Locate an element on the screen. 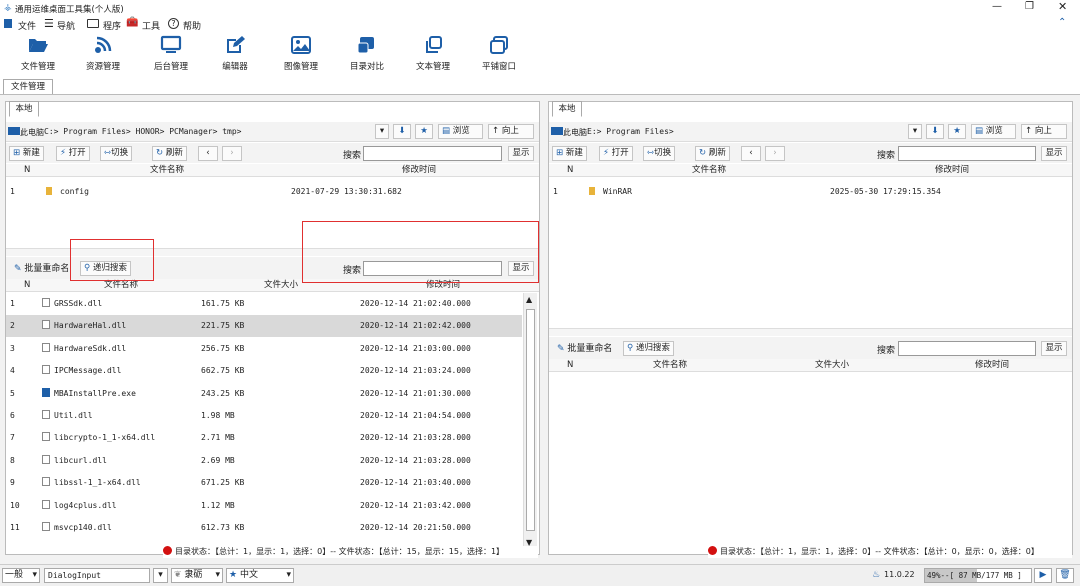 This screenshot has height=586, width=1080. restore-icon: ❐ is located at coordinates (1029, 6).